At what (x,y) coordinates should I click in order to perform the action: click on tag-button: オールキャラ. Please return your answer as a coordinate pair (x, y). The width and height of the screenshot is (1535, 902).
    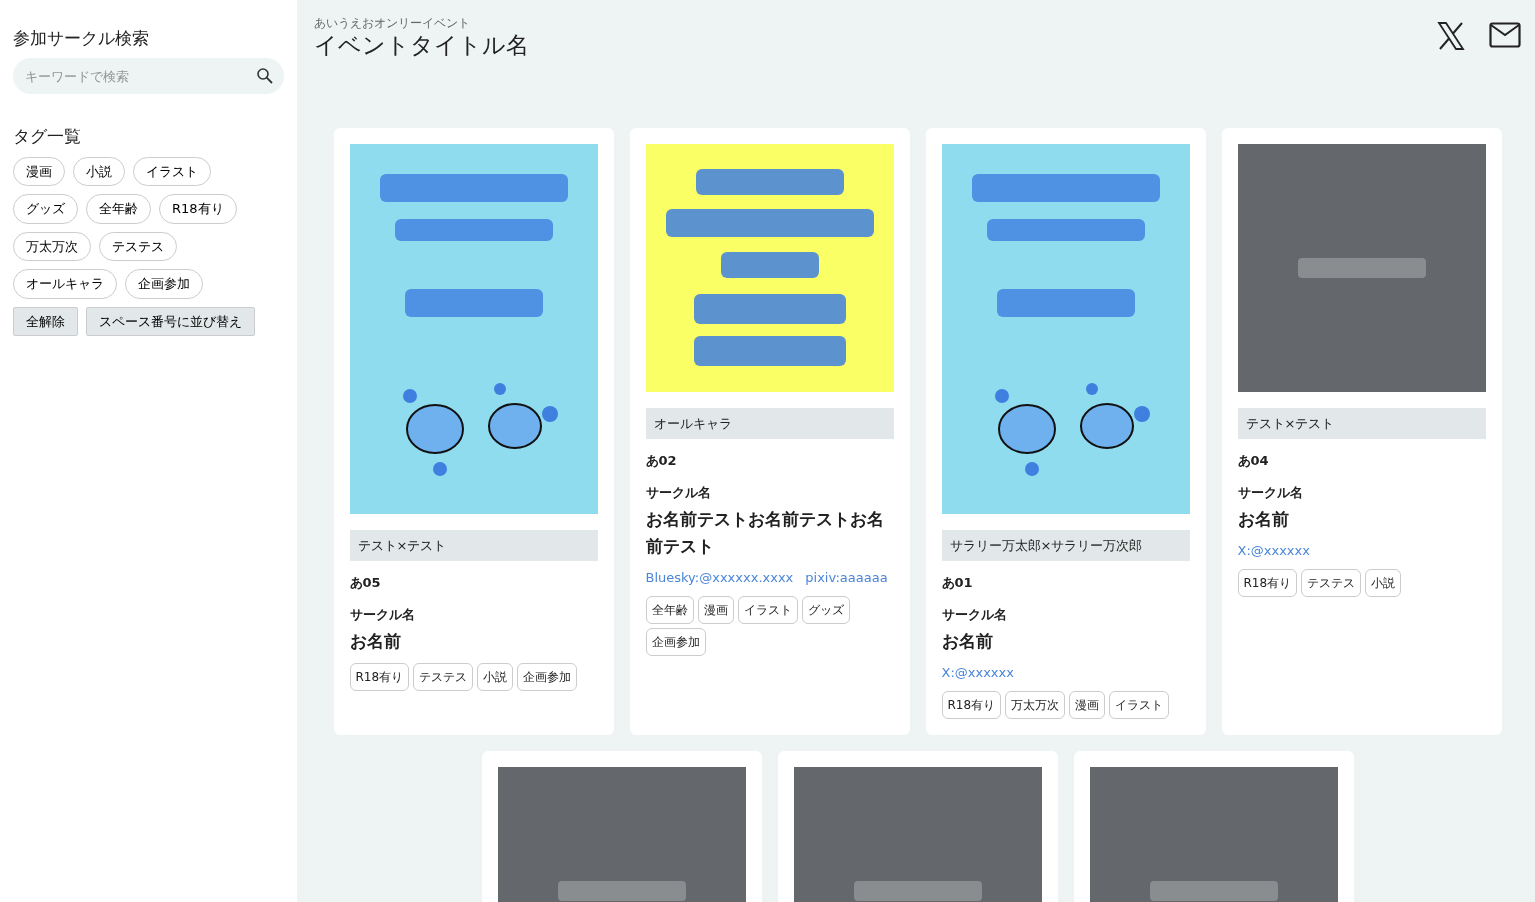
    Looking at the image, I should click on (65, 284).